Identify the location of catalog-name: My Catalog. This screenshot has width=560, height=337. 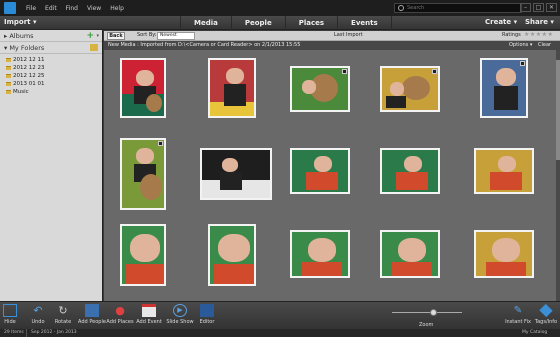
(534, 333).